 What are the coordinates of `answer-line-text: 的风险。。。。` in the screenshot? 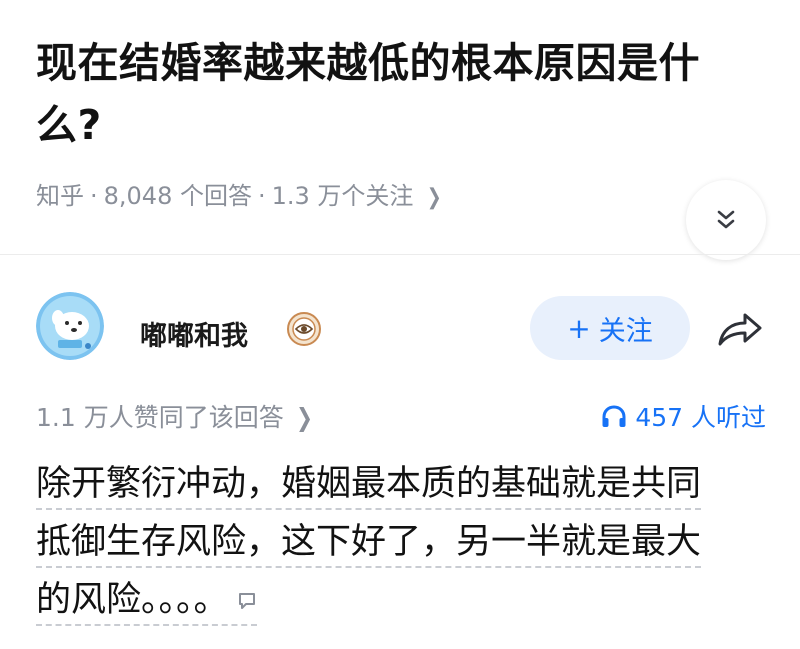 It's located at (132, 600).